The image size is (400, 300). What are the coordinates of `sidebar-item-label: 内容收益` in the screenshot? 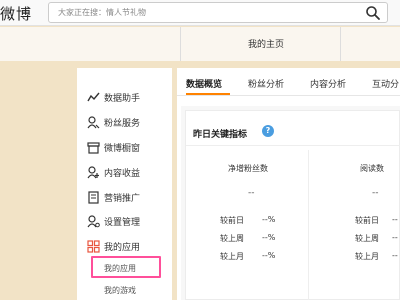 It's located at (122, 173).